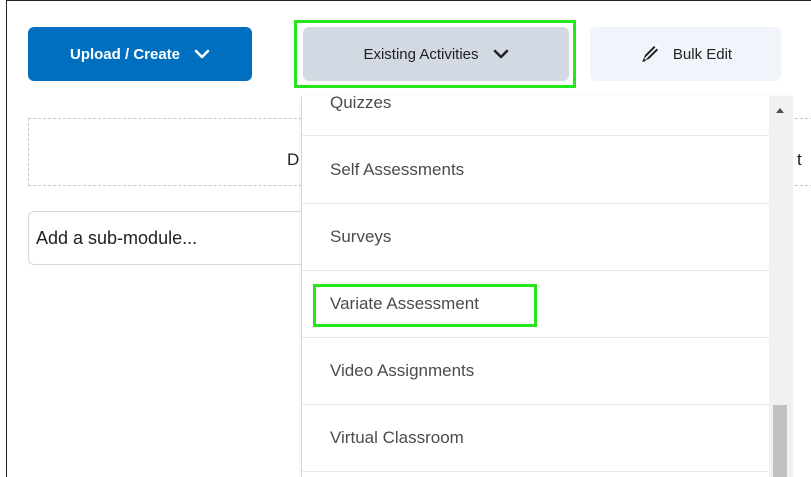 The image size is (811, 477). I want to click on existing-activities-button: Existing Activities, so click(436, 54).